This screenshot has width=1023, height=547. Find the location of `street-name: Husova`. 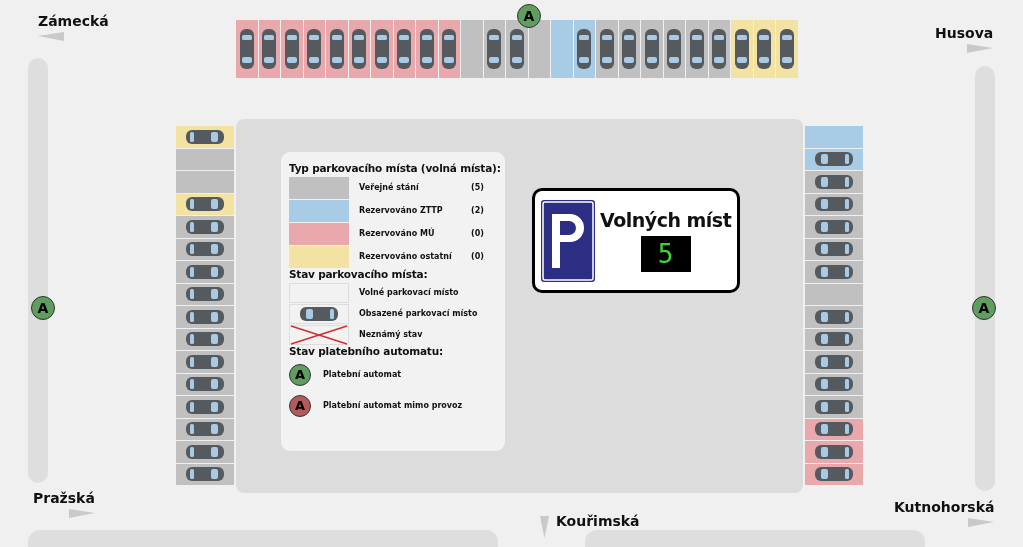

street-name: Husova is located at coordinates (964, 33).